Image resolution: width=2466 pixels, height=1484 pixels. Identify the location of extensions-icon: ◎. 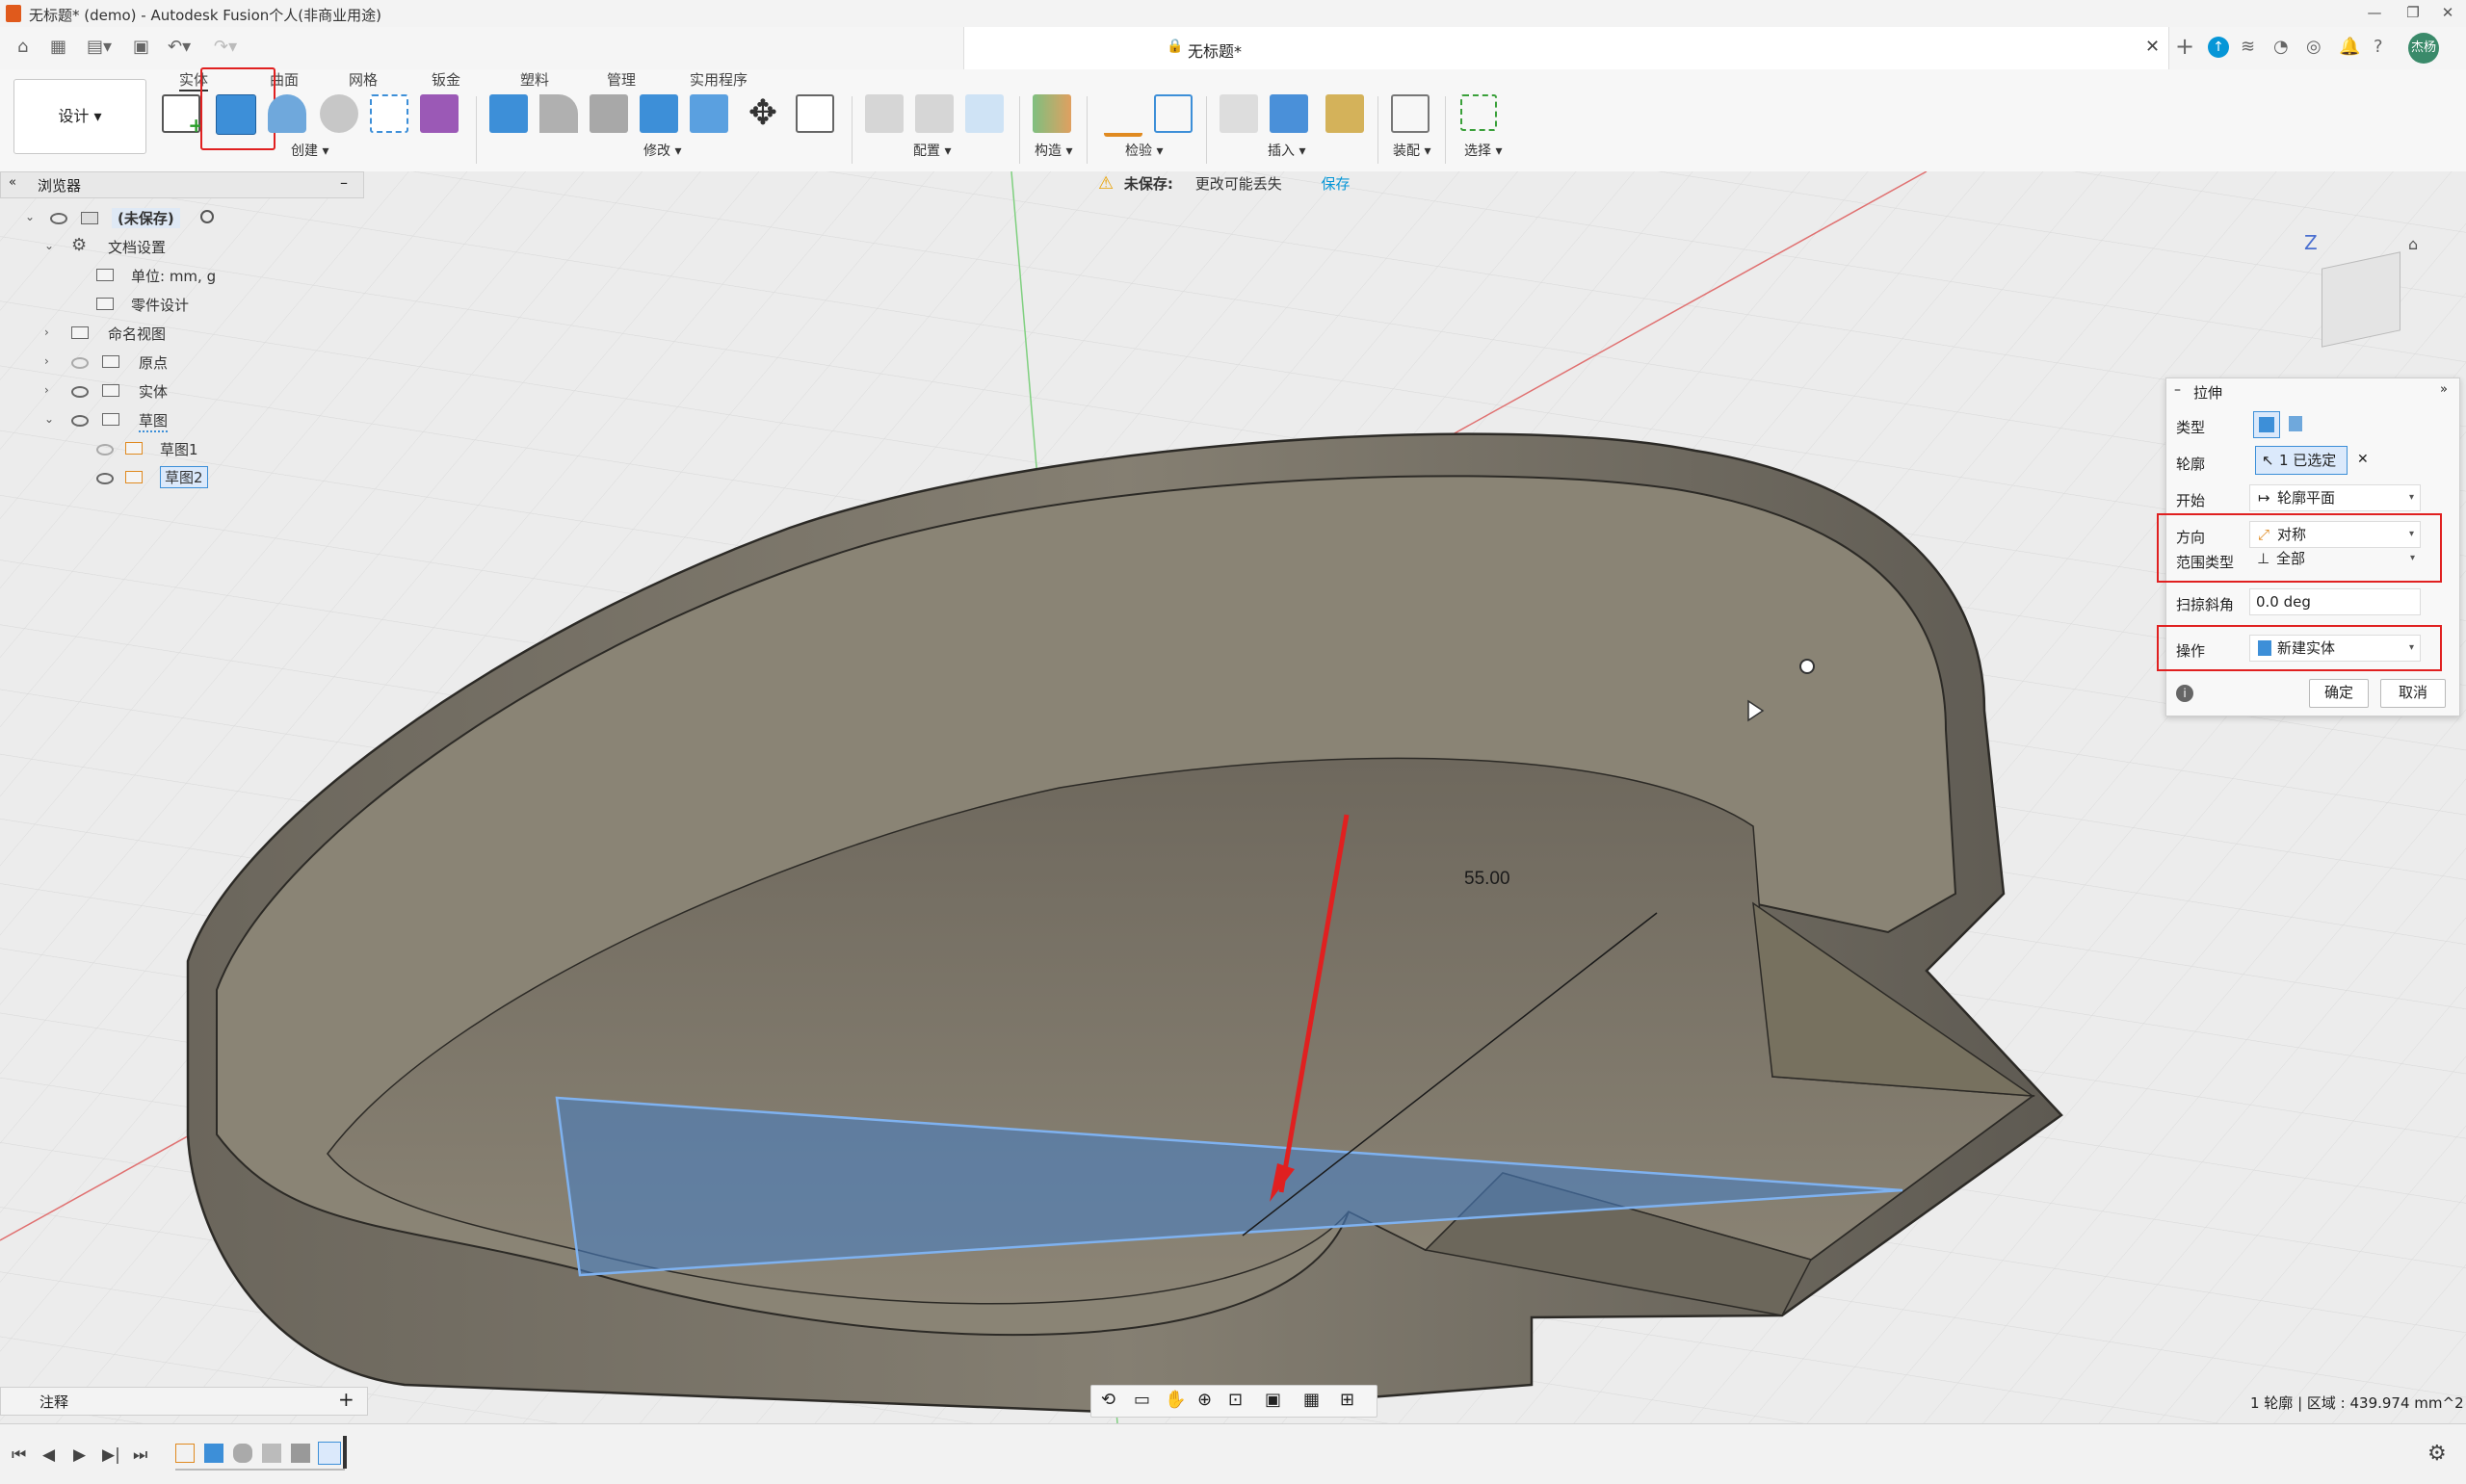
(2314, 47).